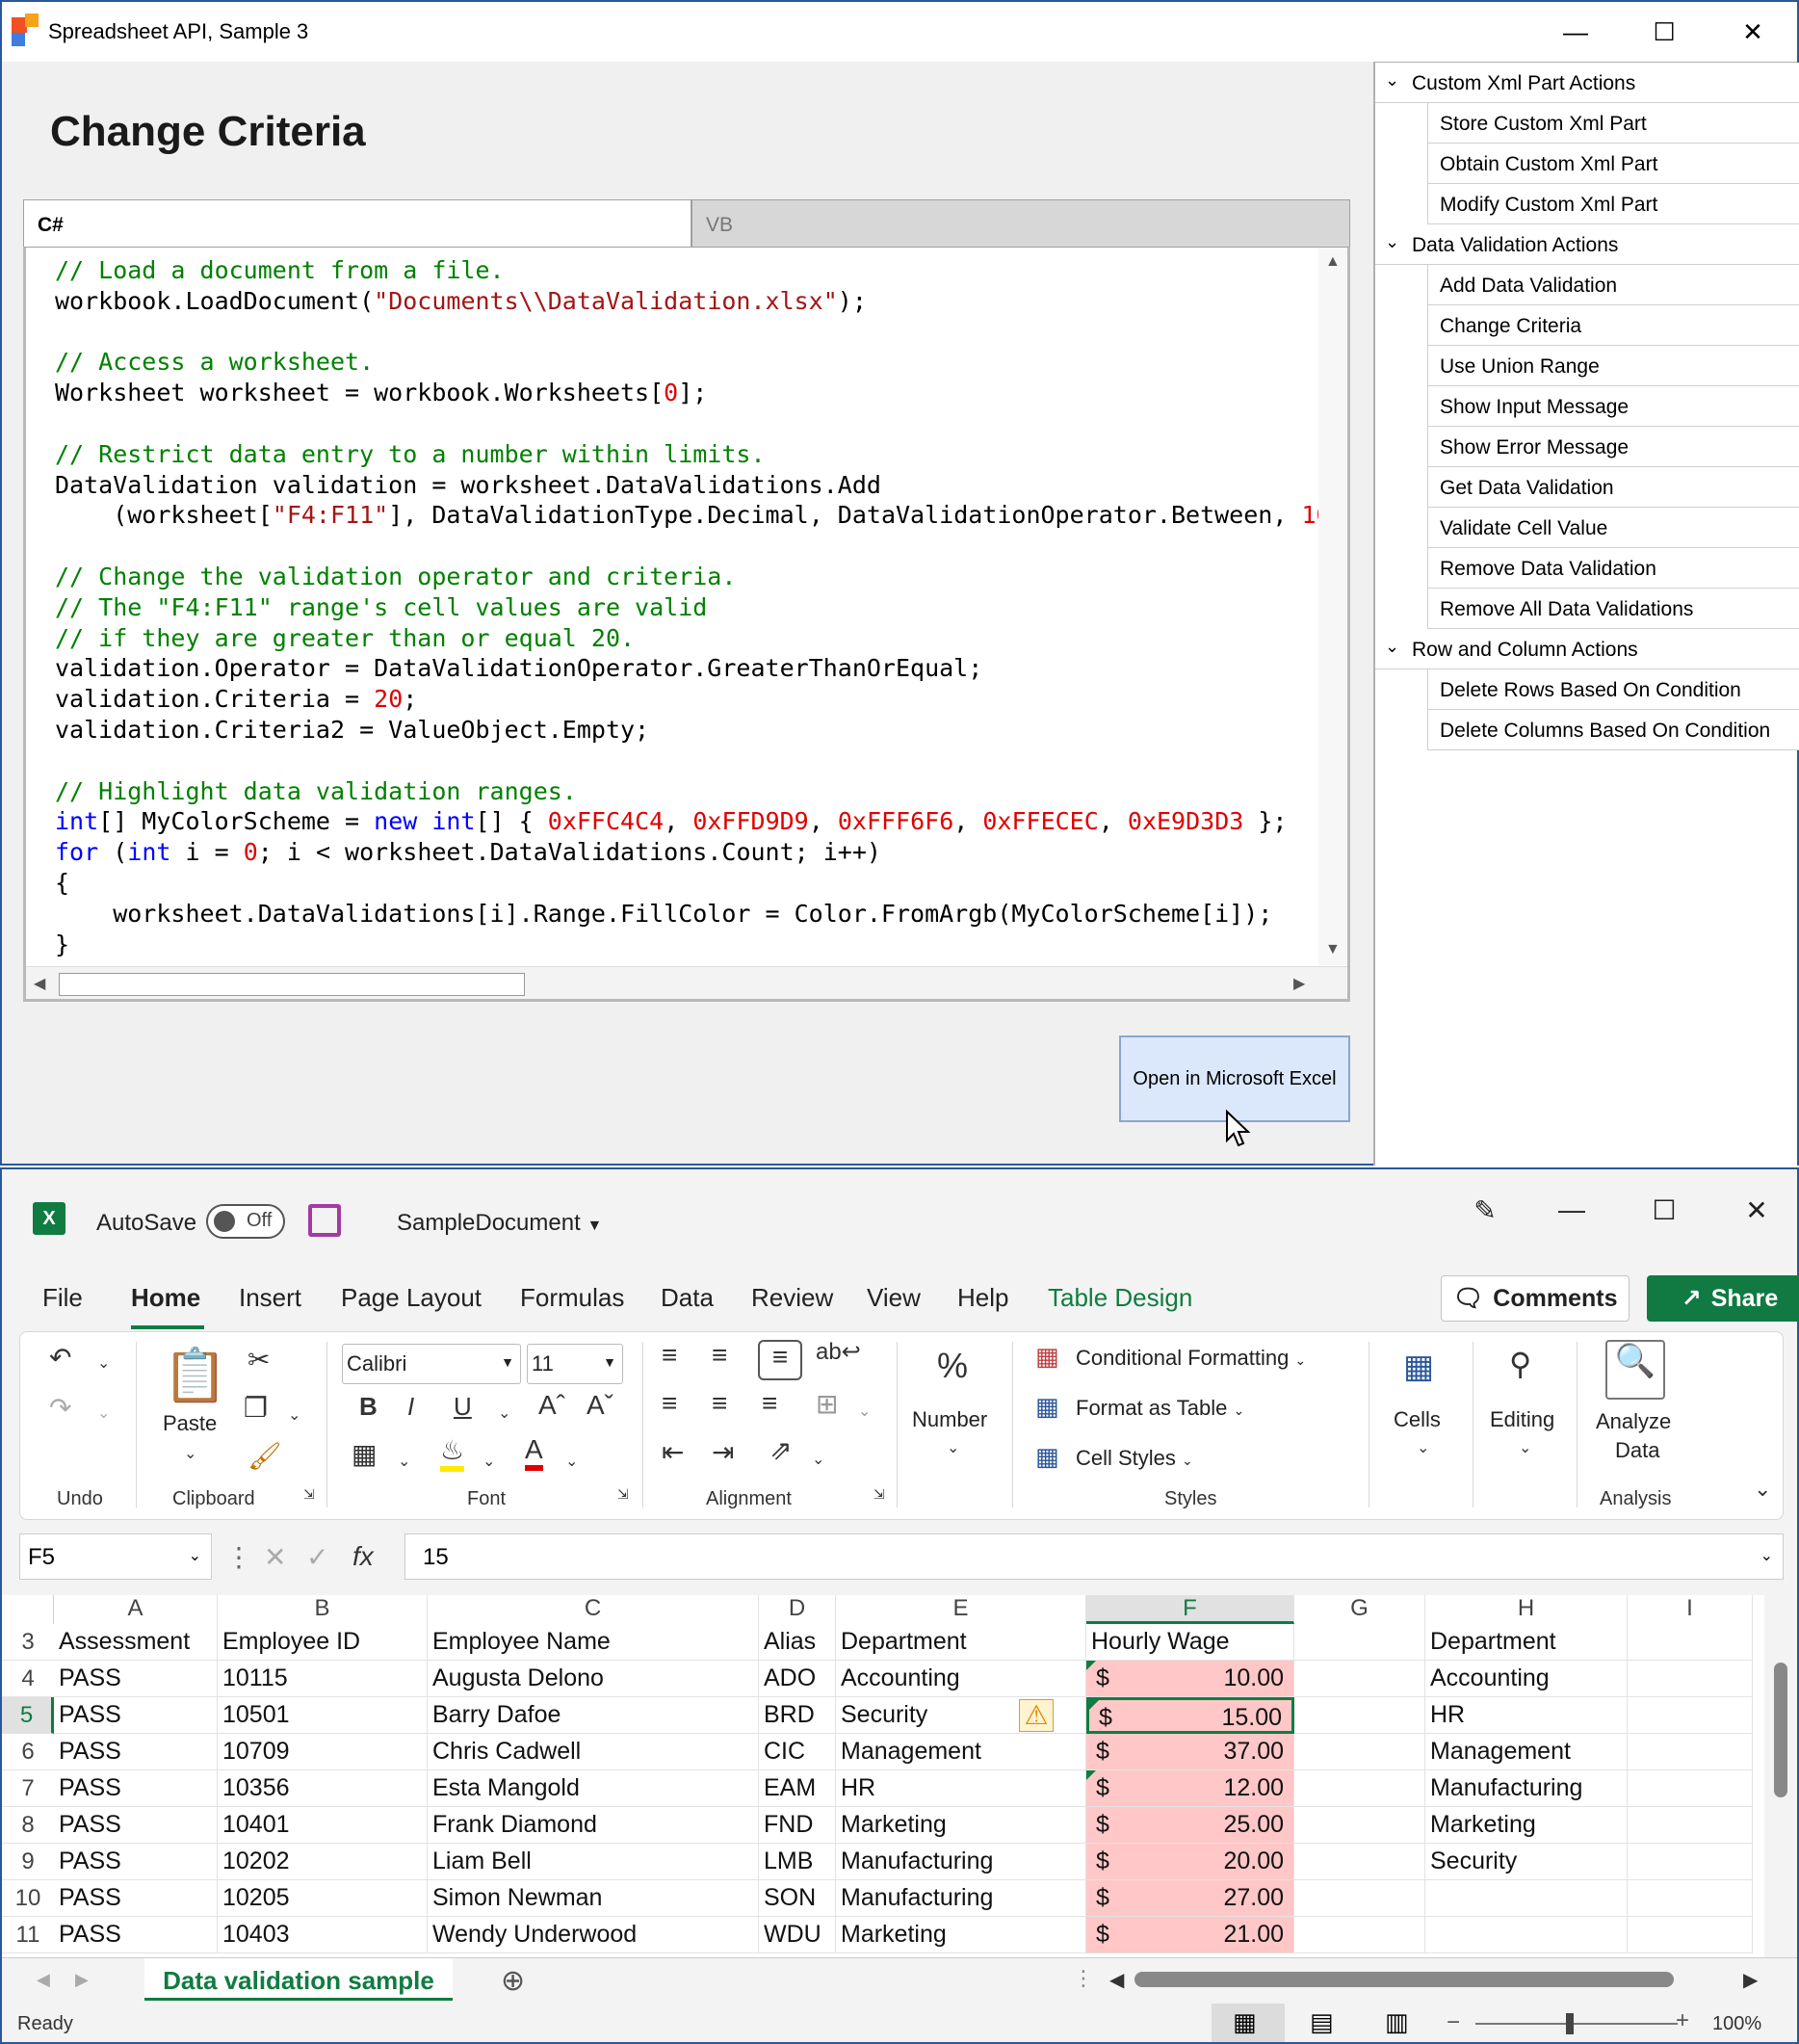 The image size is (1799, 2044). What do you see at coordinates (136, 1643) in the screenshot?
I see `grid-cell: Assessment` at bounding box center [136, 1643].